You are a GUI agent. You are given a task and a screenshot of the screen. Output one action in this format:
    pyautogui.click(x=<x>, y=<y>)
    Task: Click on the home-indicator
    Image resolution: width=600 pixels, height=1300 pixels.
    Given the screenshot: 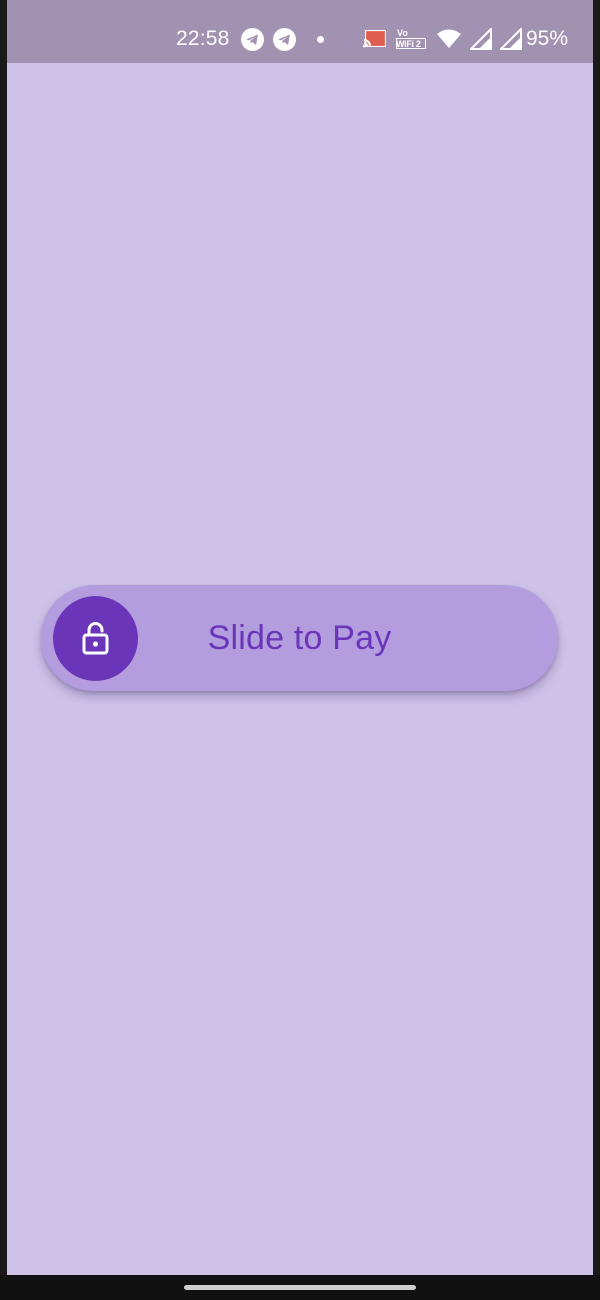 What is the action you would take?
    pyautogui.click(x=300, y=1287)
    